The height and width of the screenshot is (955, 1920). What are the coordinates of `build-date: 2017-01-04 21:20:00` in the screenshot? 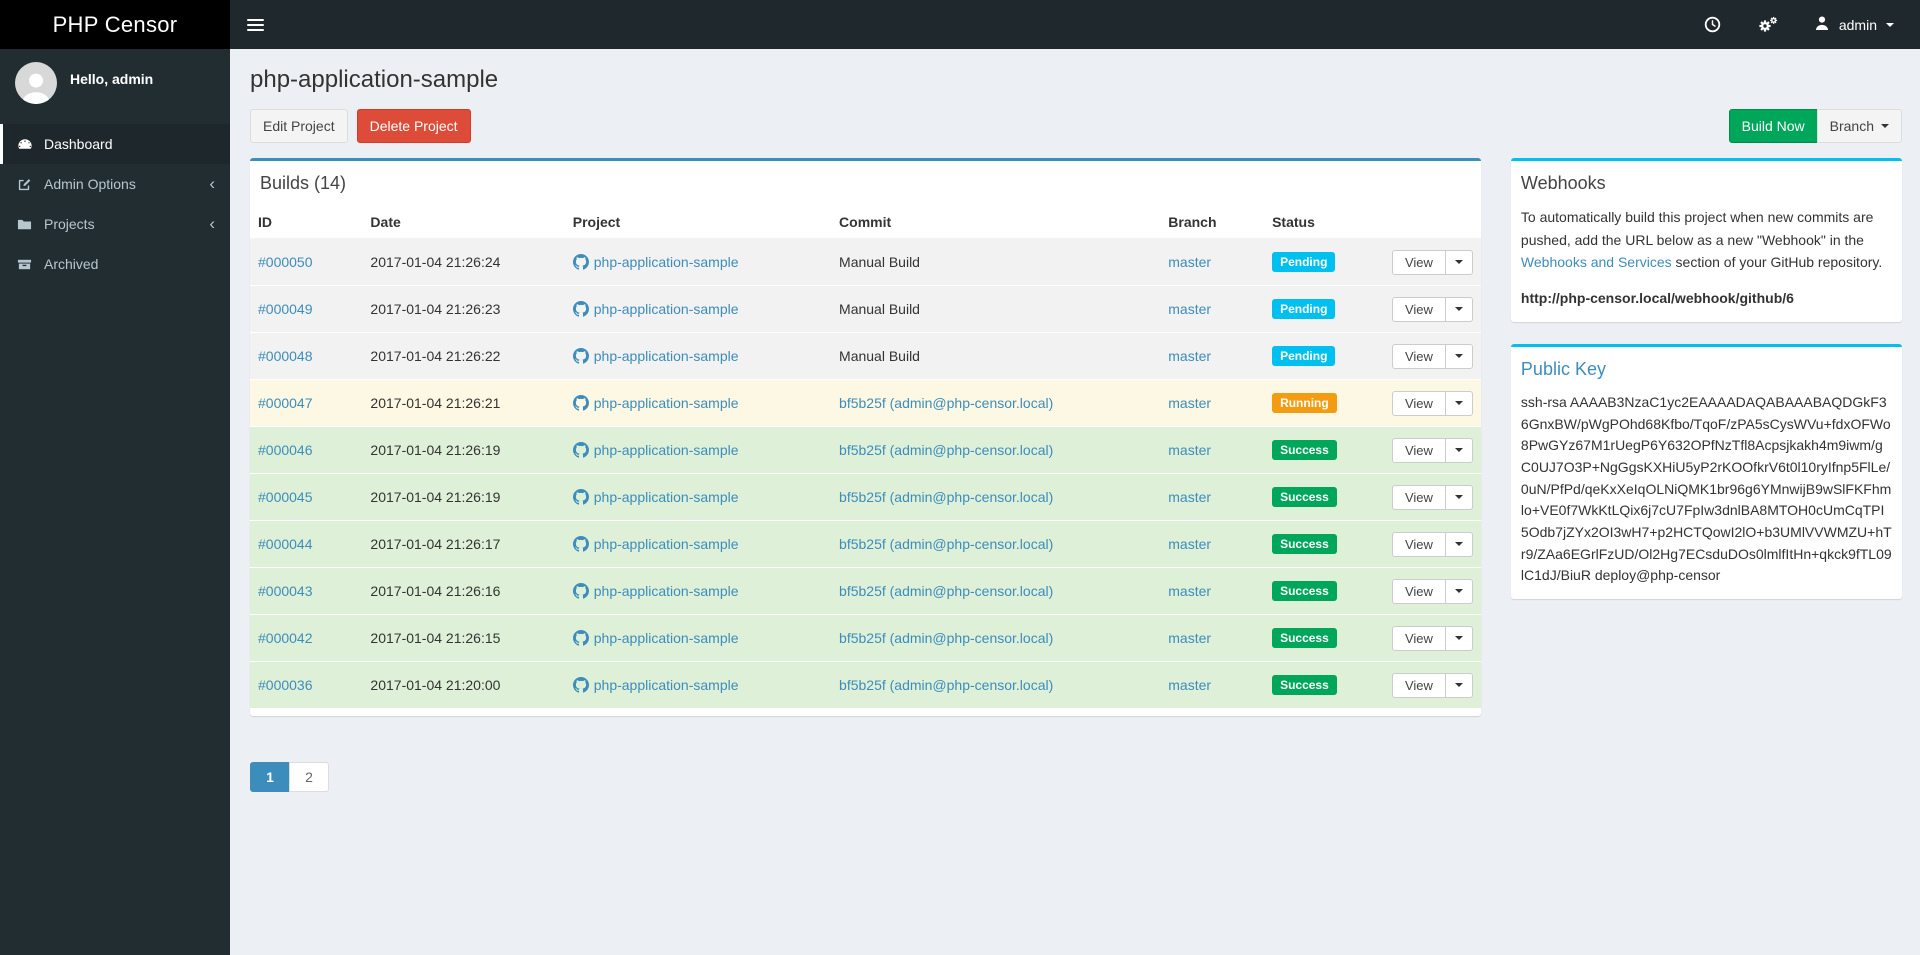 It's located at (463, 685).